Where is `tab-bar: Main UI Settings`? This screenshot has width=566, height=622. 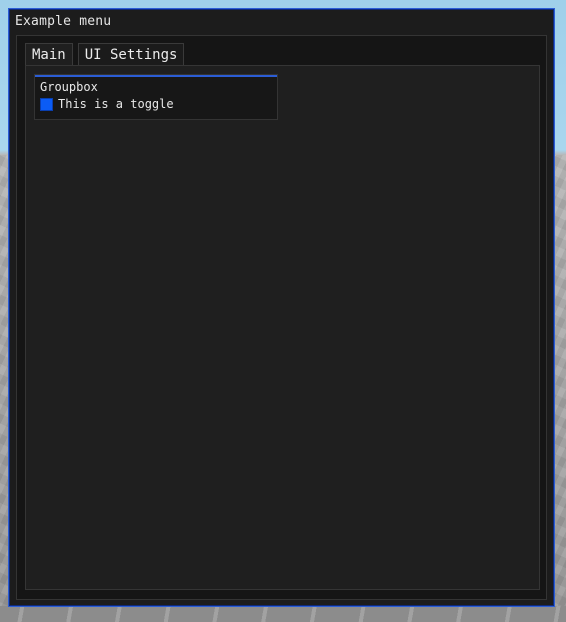
tab-bar: Main UI Settings is located at coordinates (105, 54).